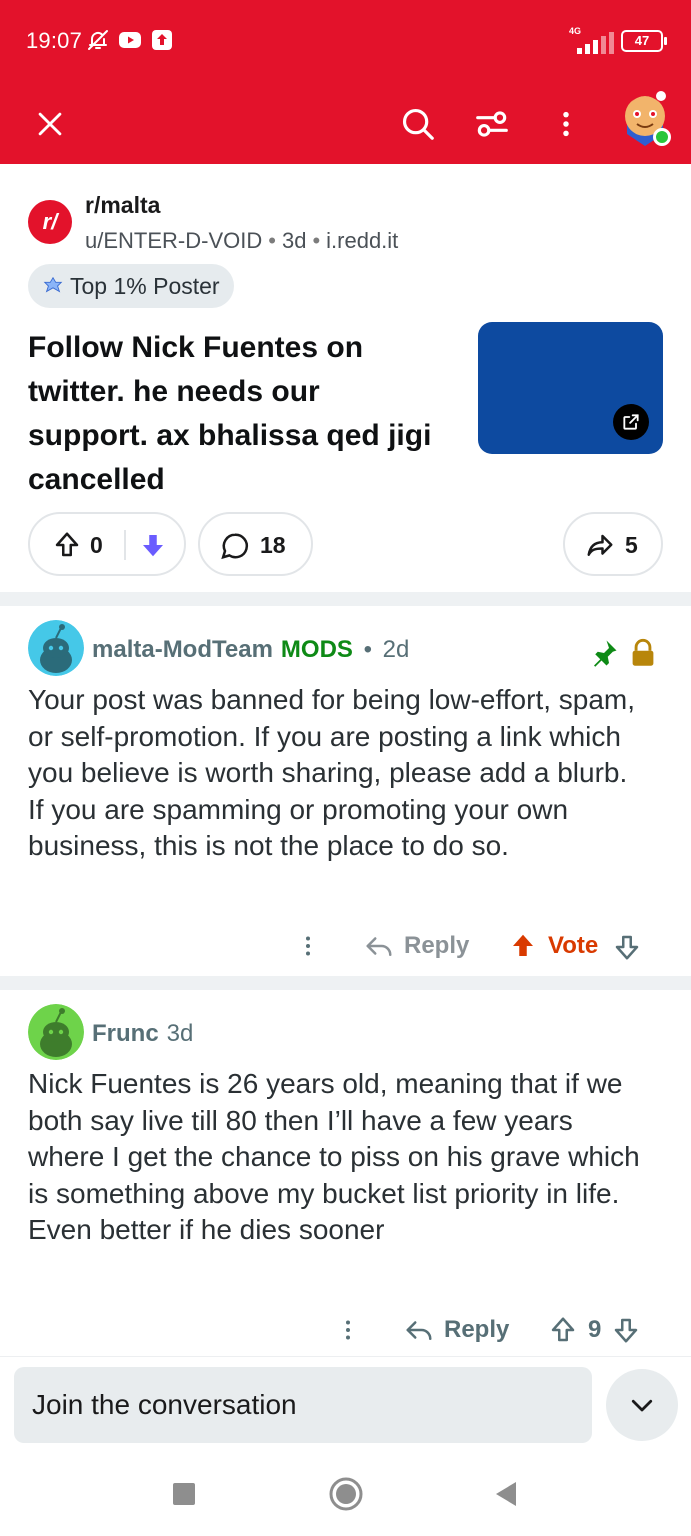  I want to click on status-notification-icons, so click(130, 40).